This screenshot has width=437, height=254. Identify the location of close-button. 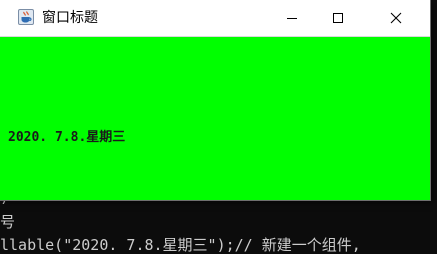
(396, 18).